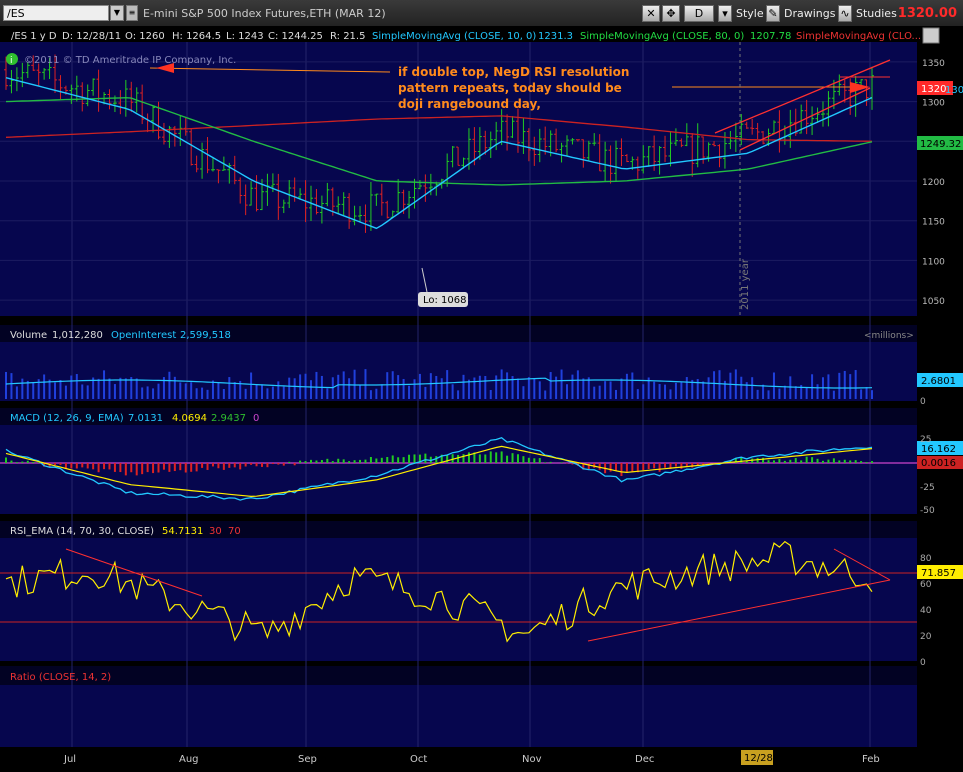 This screenshot has width=963, height=772. Describe the element at coordinates (510, 88) in the screenshot. I see `annotation-line-2: pattern repeats, today should be` at that location.